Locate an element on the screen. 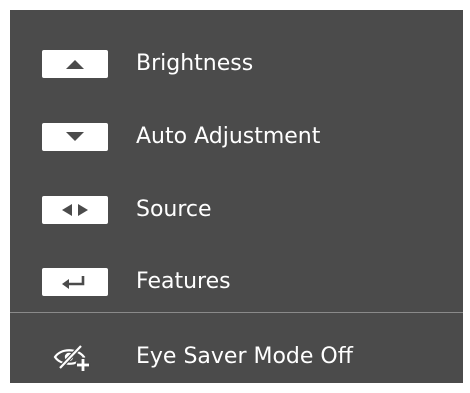 This screenshot has width=470, height=393. menu-item-features: Features is located at coordinates (236, 282).